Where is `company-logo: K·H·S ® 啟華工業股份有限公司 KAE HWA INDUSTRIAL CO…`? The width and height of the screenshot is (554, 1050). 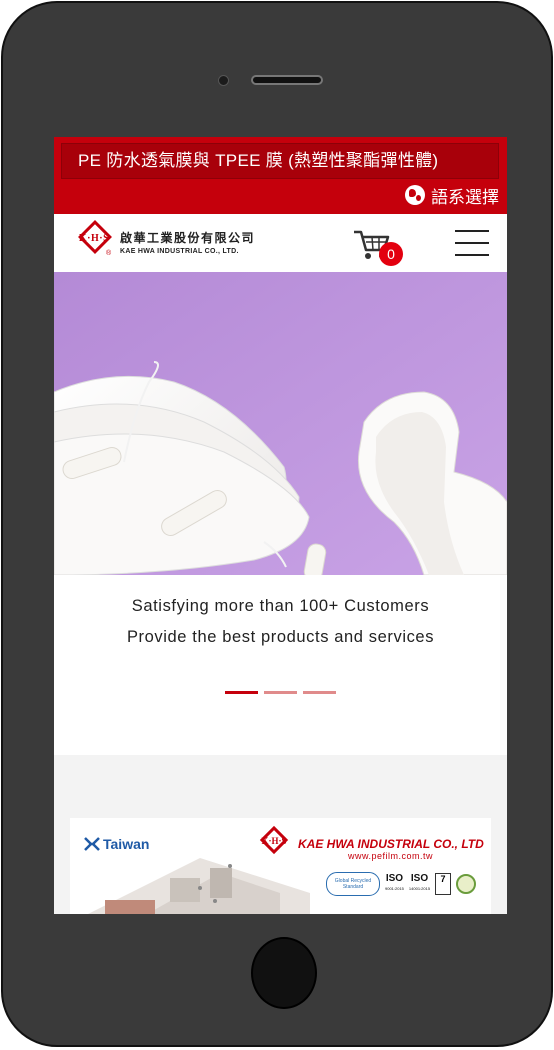
company-logo: K·H·S ® 啟華工業股份有限公司 KAE HWA INDUSTRIAL CO… is located at coordinates (164, 240).